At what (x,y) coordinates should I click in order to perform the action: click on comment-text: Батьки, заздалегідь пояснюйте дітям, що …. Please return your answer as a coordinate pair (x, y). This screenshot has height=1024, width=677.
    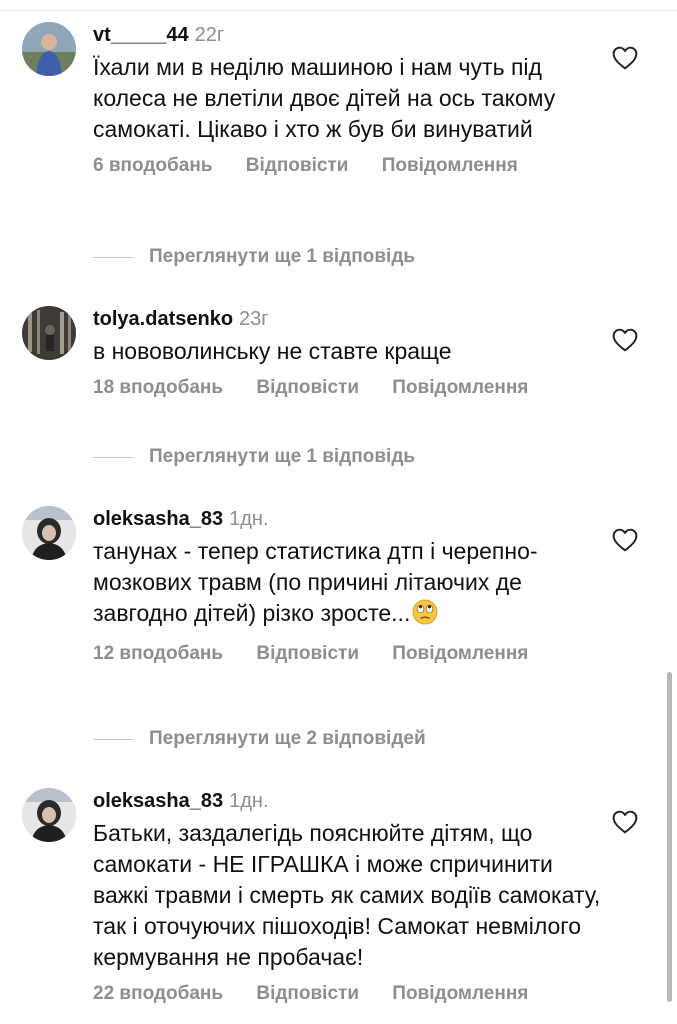
    Looking at the image, I should click on (347, 895).